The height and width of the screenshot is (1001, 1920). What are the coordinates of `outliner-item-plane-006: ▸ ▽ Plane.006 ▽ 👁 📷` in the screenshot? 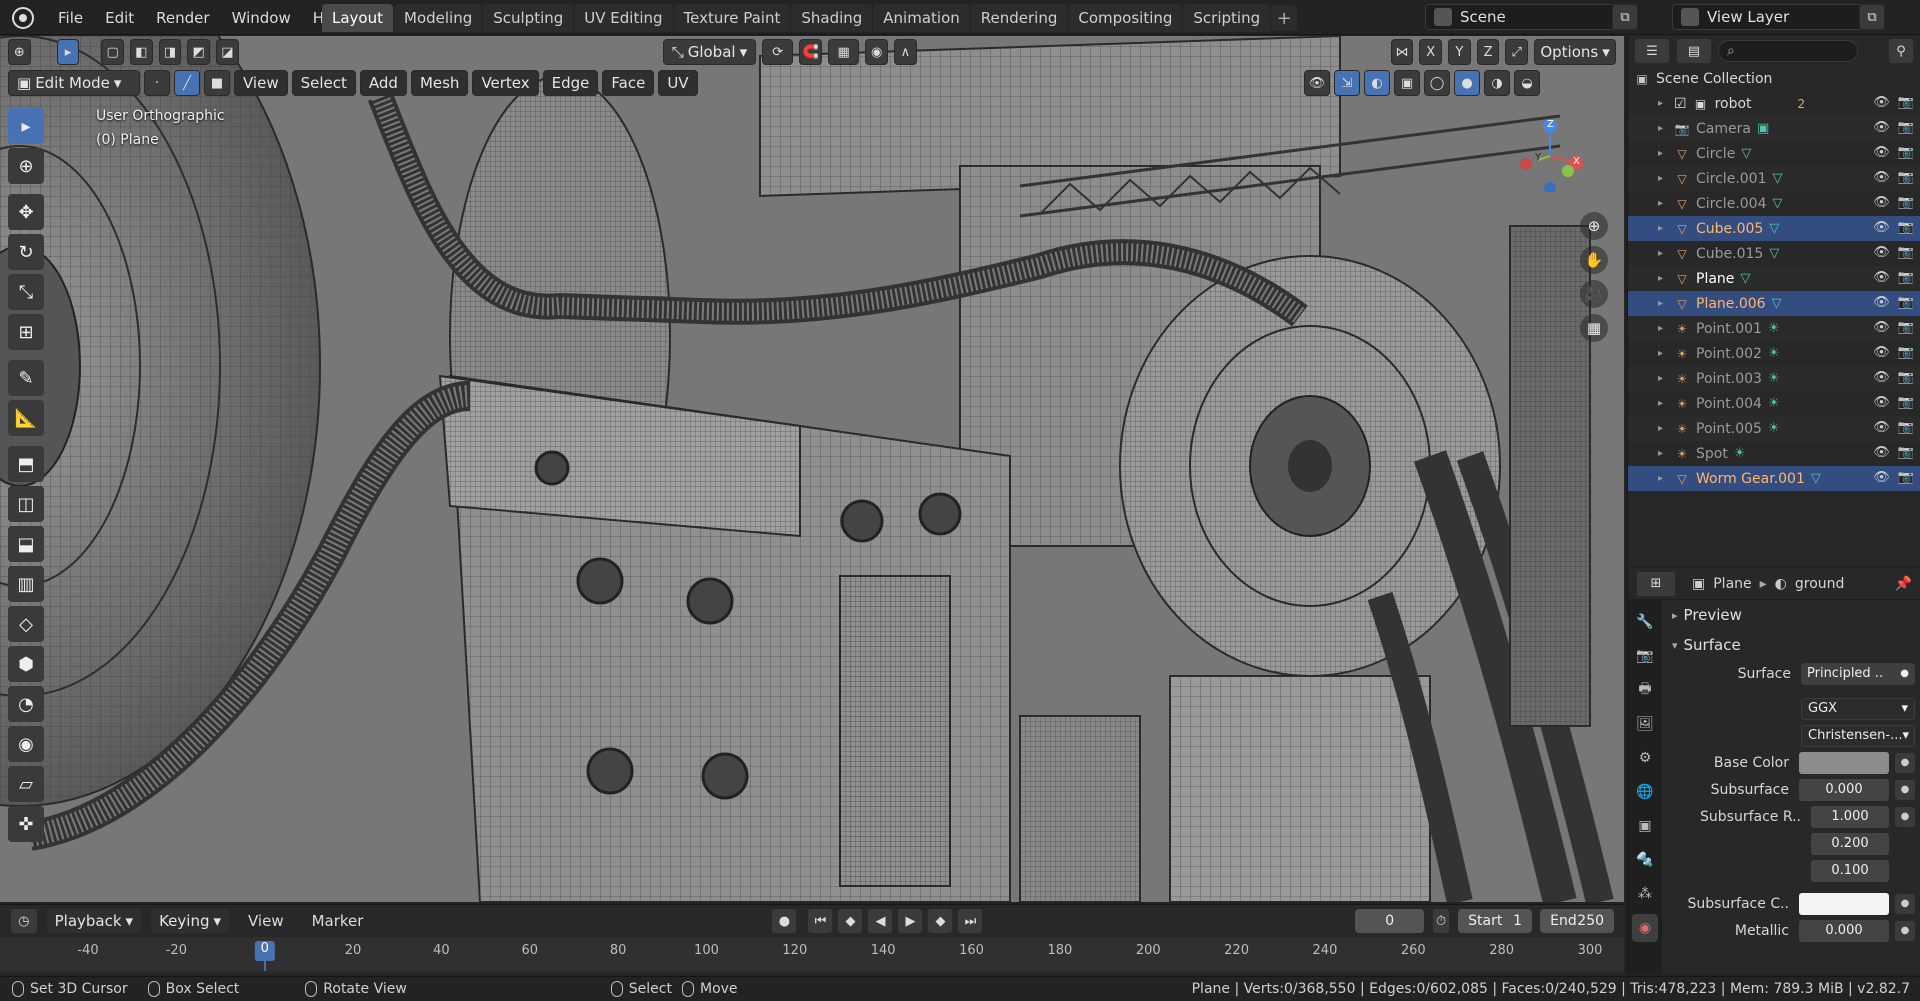 It's located at (1774, 303).